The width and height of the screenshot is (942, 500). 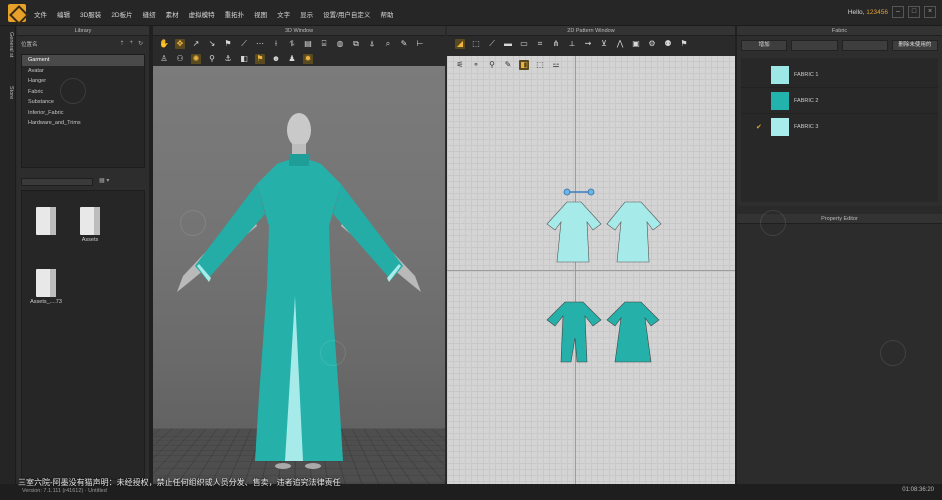 What do you see at coordinates (292, 44) in the screenshot?
I see `seam-tool-icon: ⥮` at bounding box center [292, 44].